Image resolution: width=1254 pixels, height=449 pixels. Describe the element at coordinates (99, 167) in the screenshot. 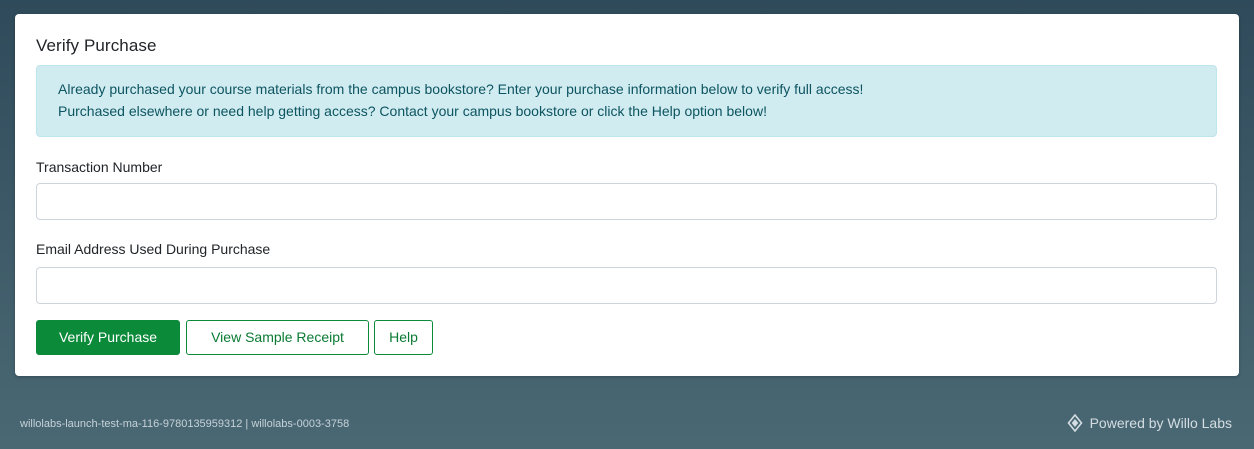

I see `transaction-number-label: Transaction Number` at that location.